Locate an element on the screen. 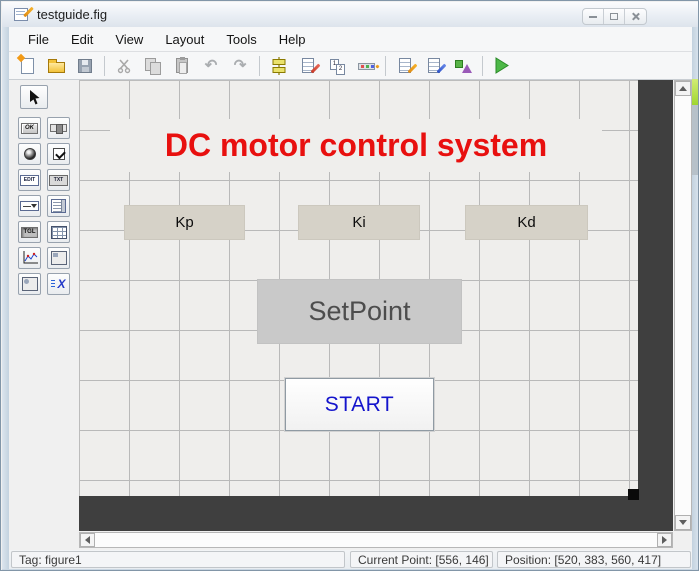 The height and width of the screenshot is (571, 699). tab-order-editor-icon: 1 2 is located at coordinates (337, 66).